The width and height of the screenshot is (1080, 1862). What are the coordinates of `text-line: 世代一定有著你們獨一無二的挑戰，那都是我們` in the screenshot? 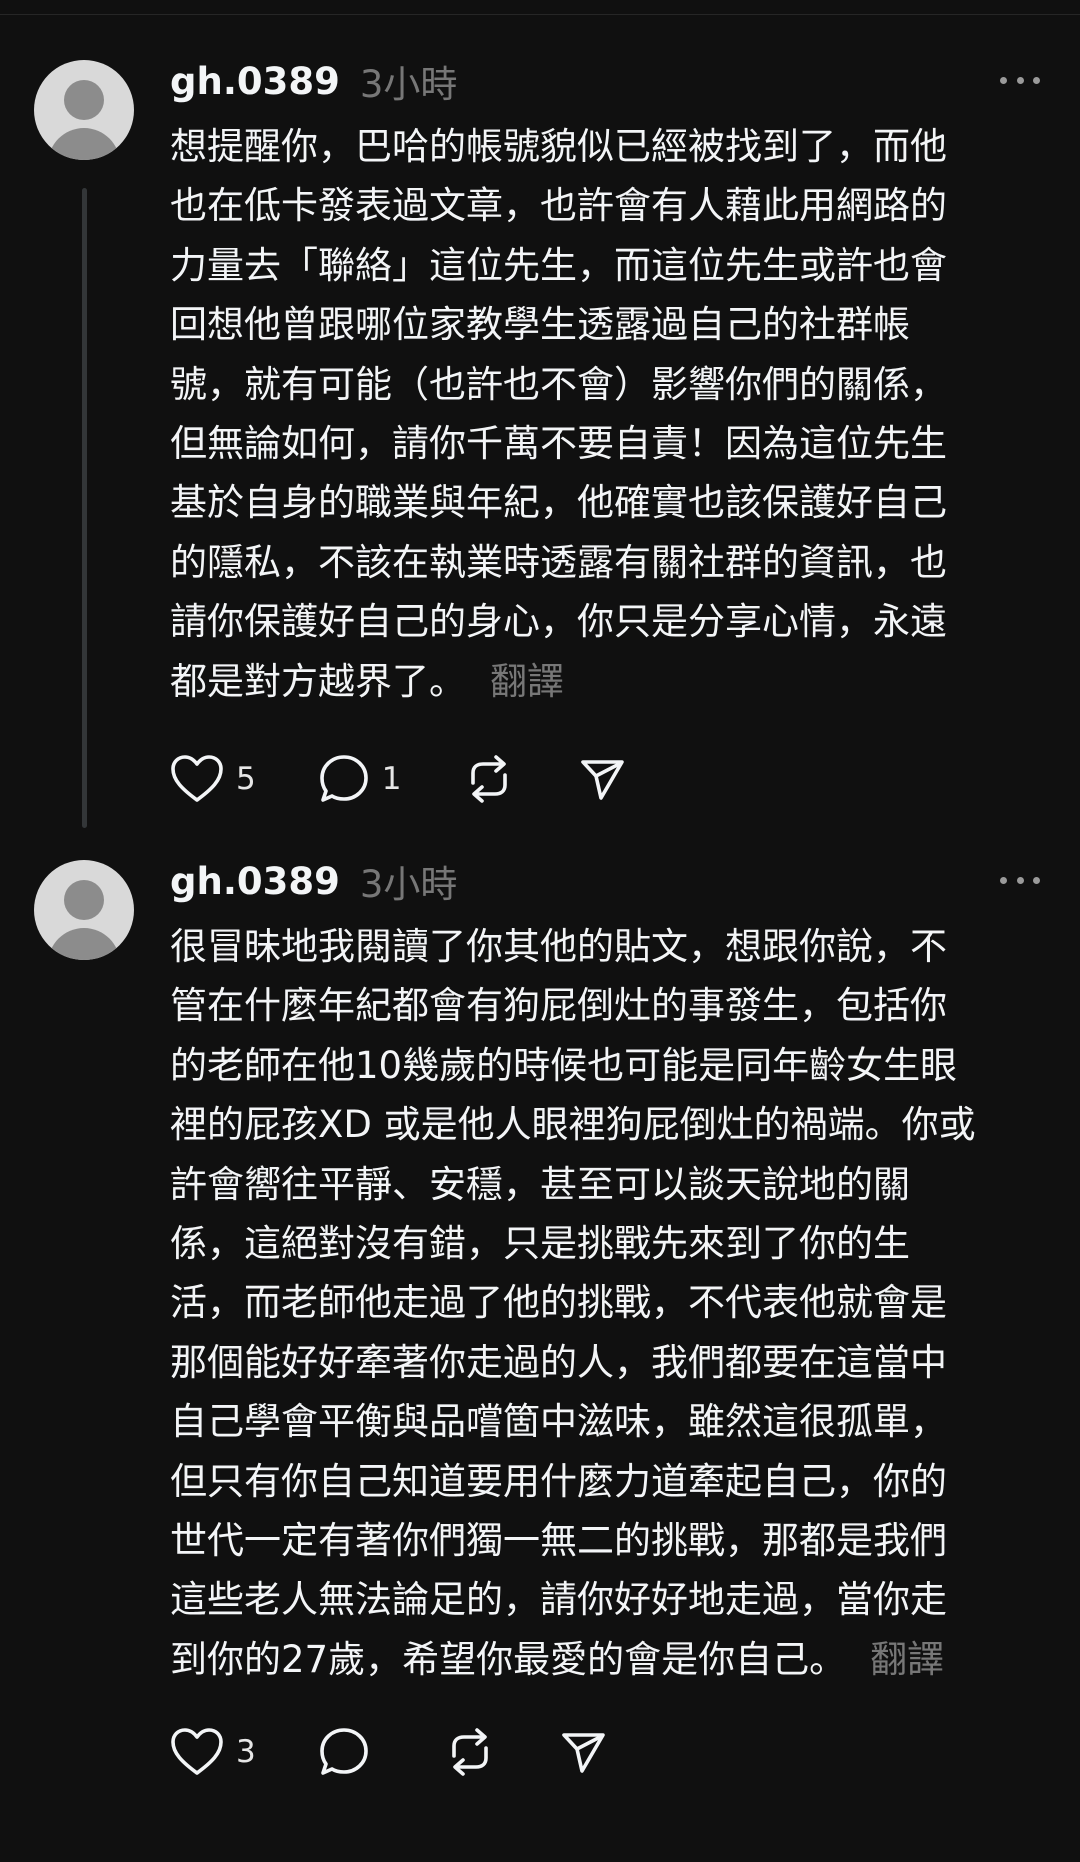 It's located at (558, 1541).